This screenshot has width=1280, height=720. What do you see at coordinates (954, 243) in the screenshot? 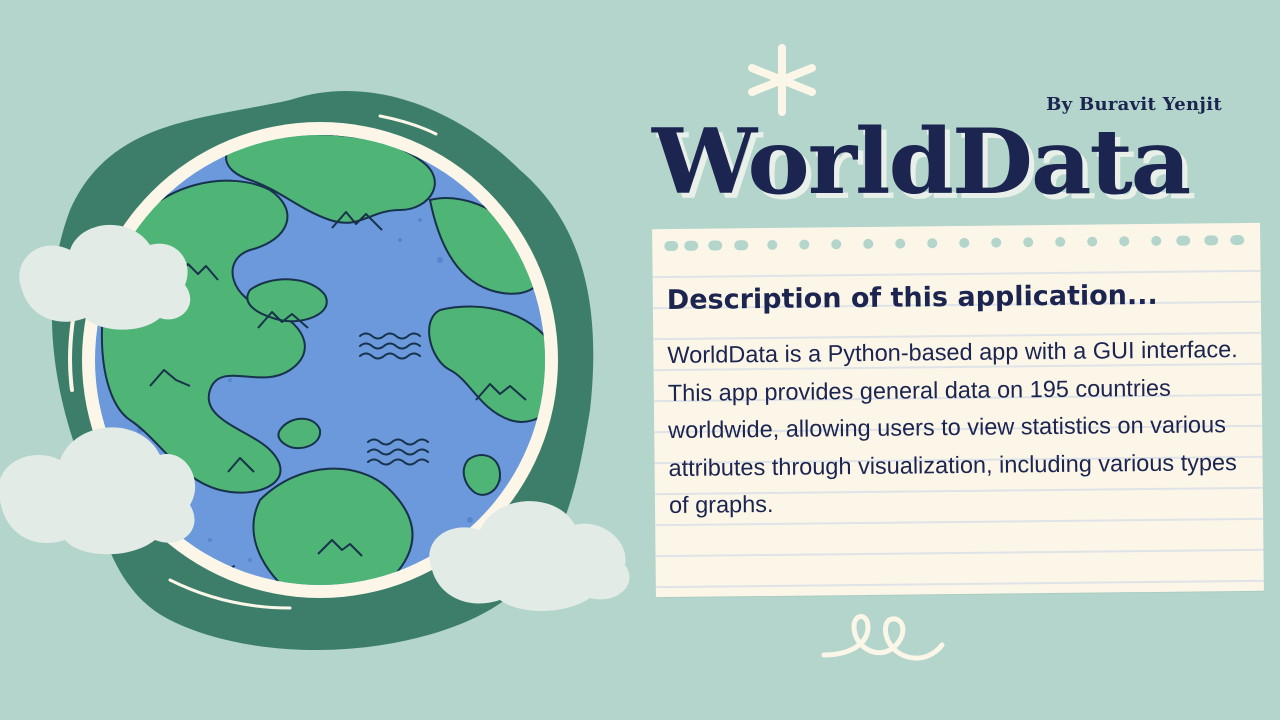
I see `perforation-holes` at bounding box center [954, 243].